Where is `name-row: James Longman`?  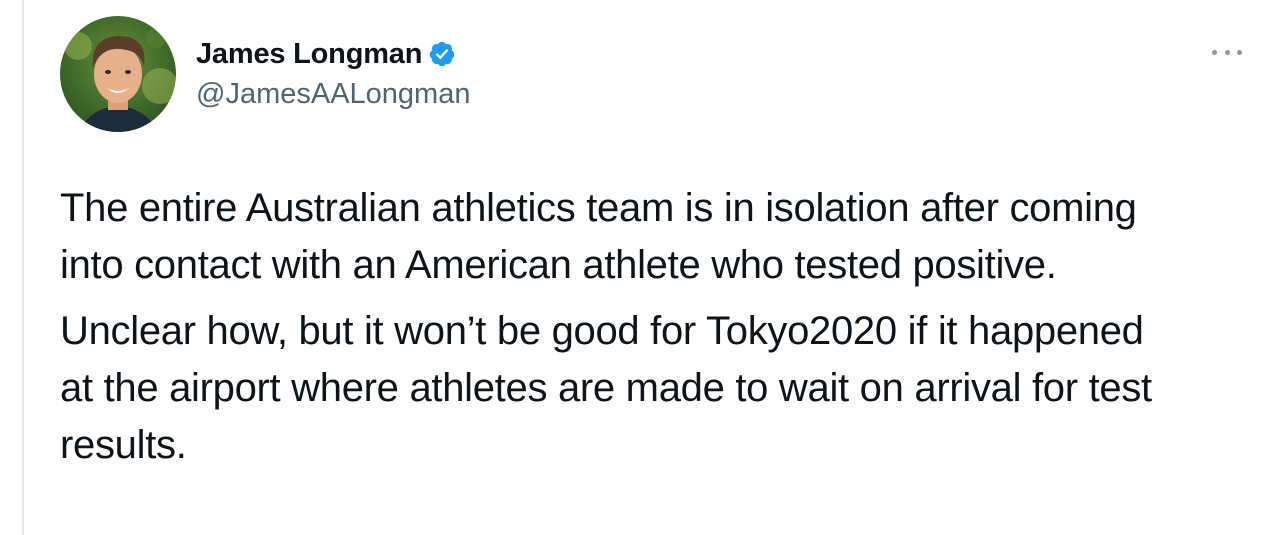 name-row: James Longman is located at coordinates (333, 54).